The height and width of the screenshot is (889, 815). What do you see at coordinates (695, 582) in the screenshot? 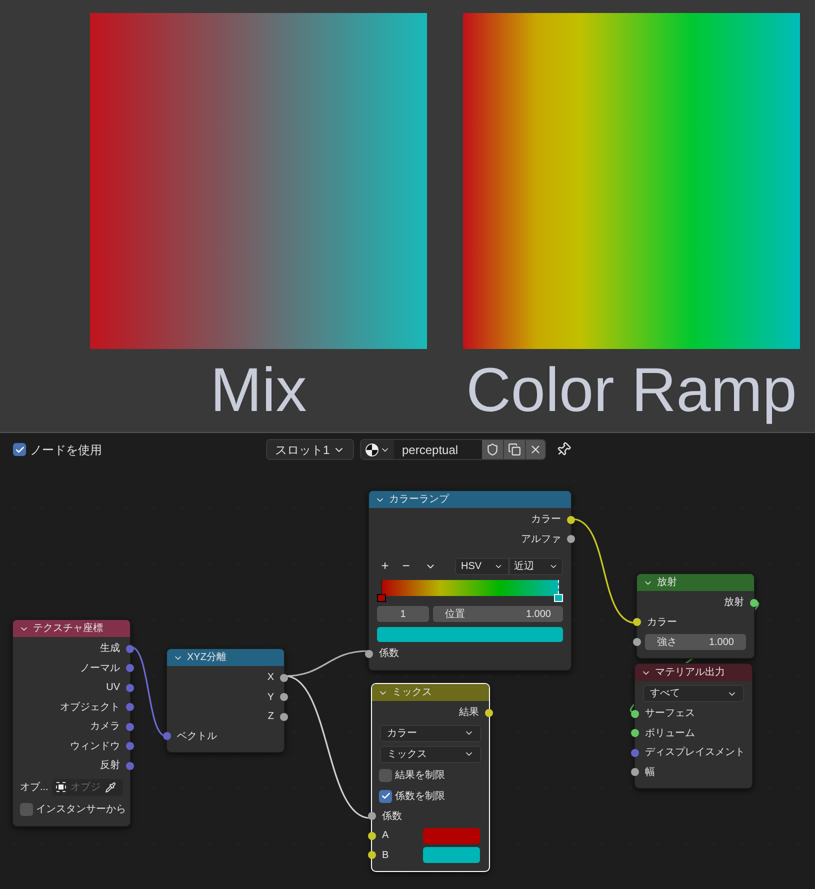
I see `node-header: 放射` at bounding box center [695, 582].